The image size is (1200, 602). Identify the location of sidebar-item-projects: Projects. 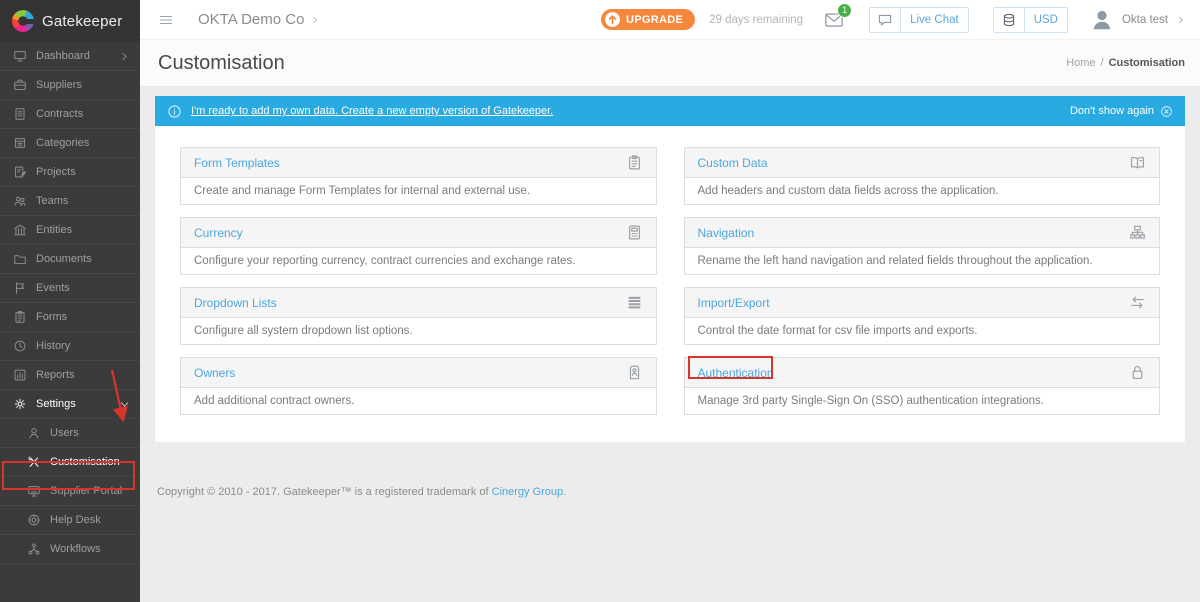
(70, 172).